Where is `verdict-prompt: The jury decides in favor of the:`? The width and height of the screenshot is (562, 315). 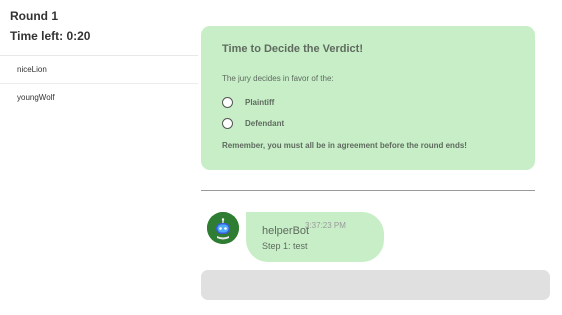 verdict-prompt: The jury decides in favor of the: is located at coordinates (278, 78).